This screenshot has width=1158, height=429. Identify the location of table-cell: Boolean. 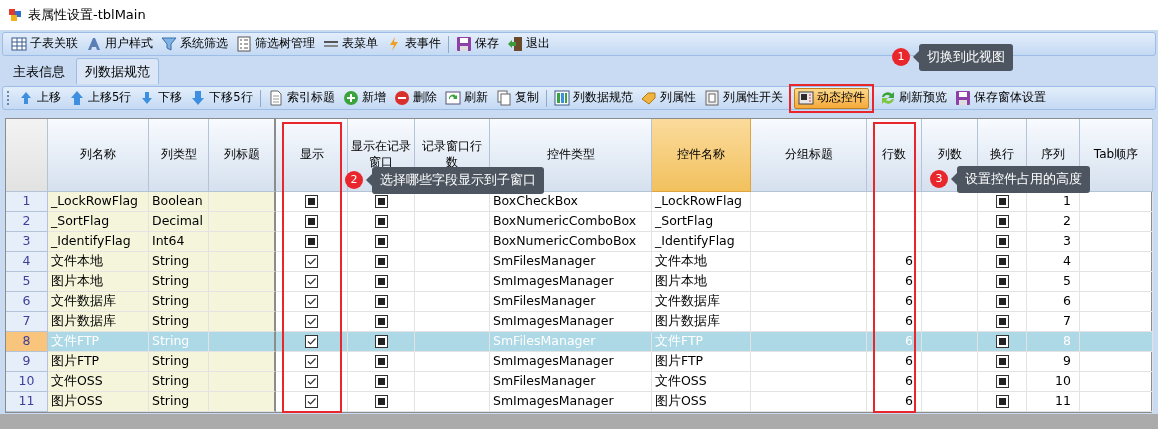
(179, 202).